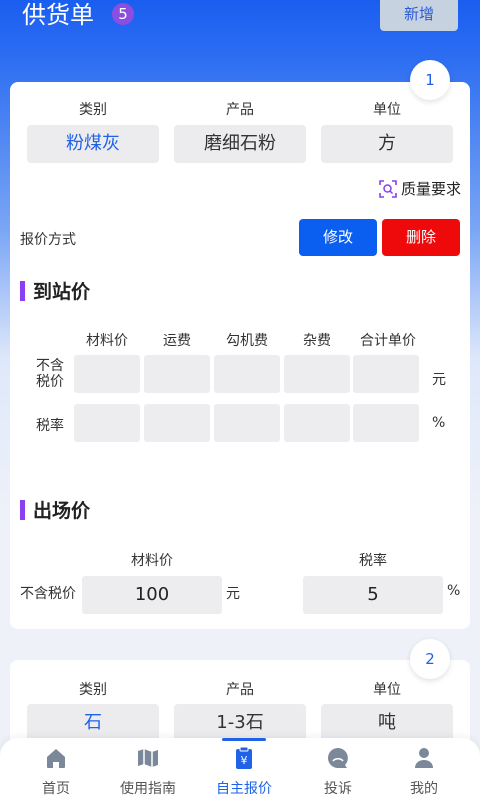 This screenshot has height=800, width=480. What do you see at coordinates (177, 341) in the screenshot?
I see `header-freight: 运费` at bounding box center [177, 341].